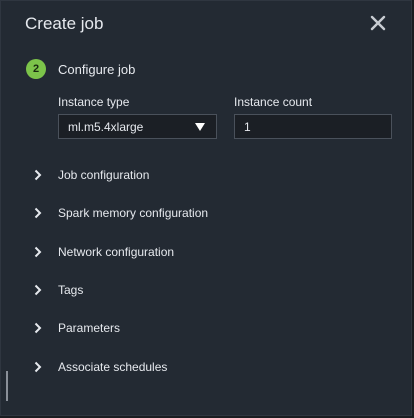 This screenshot has width=414, height=418. I want to click on caret-down-icon, so click(200, 127).